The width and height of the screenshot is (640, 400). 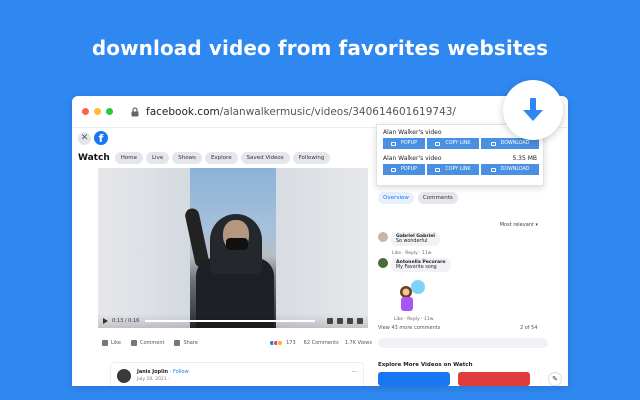 What do you see at coordinates (179, 372) in the screenshot?
I see `follow-link: · Follow` at bounding box center [179, 372].